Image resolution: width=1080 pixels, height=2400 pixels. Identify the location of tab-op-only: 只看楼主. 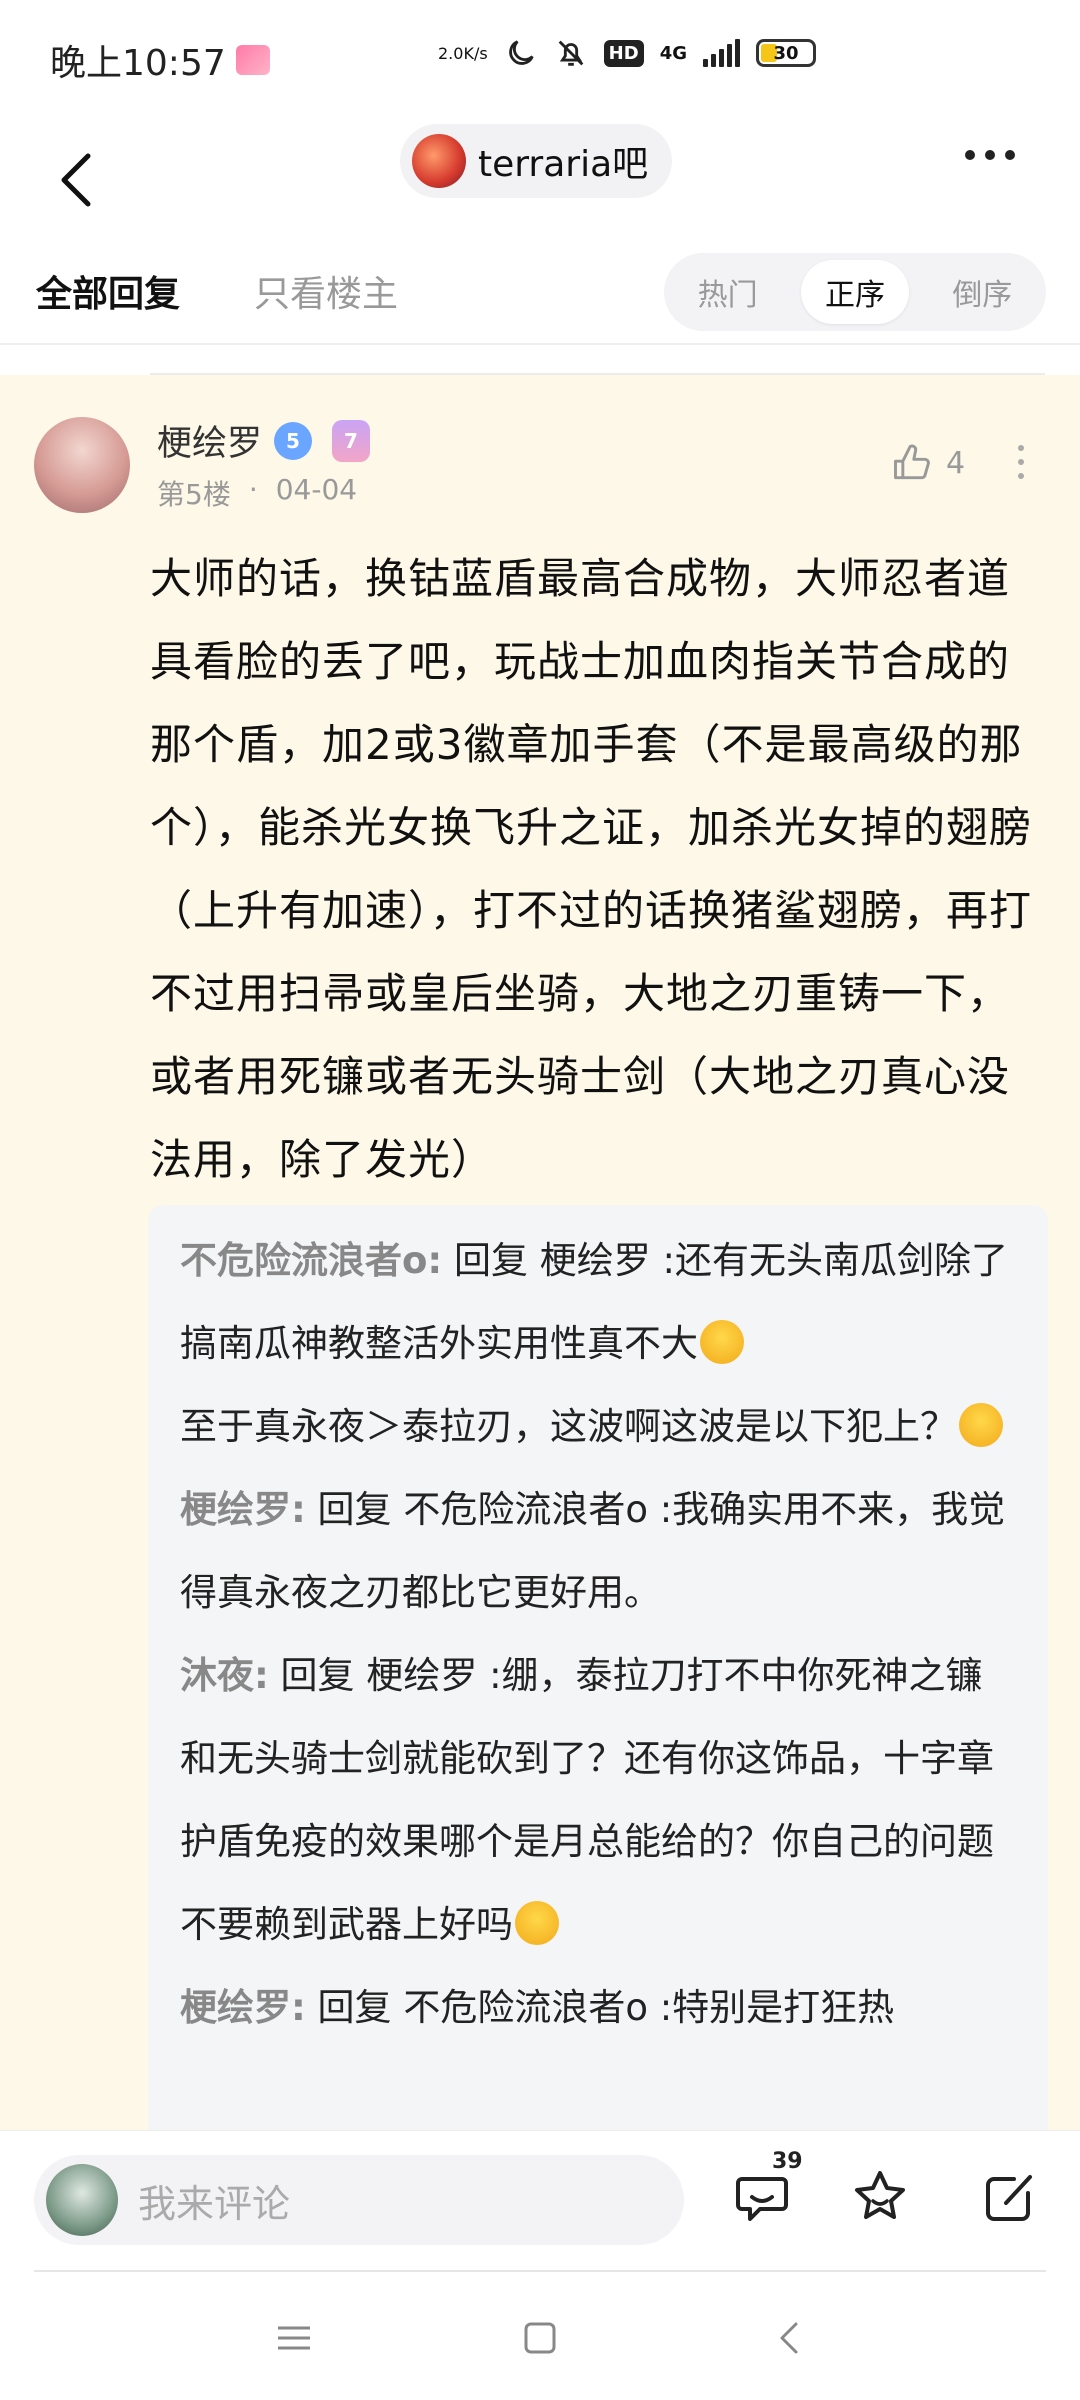
(326, 291).